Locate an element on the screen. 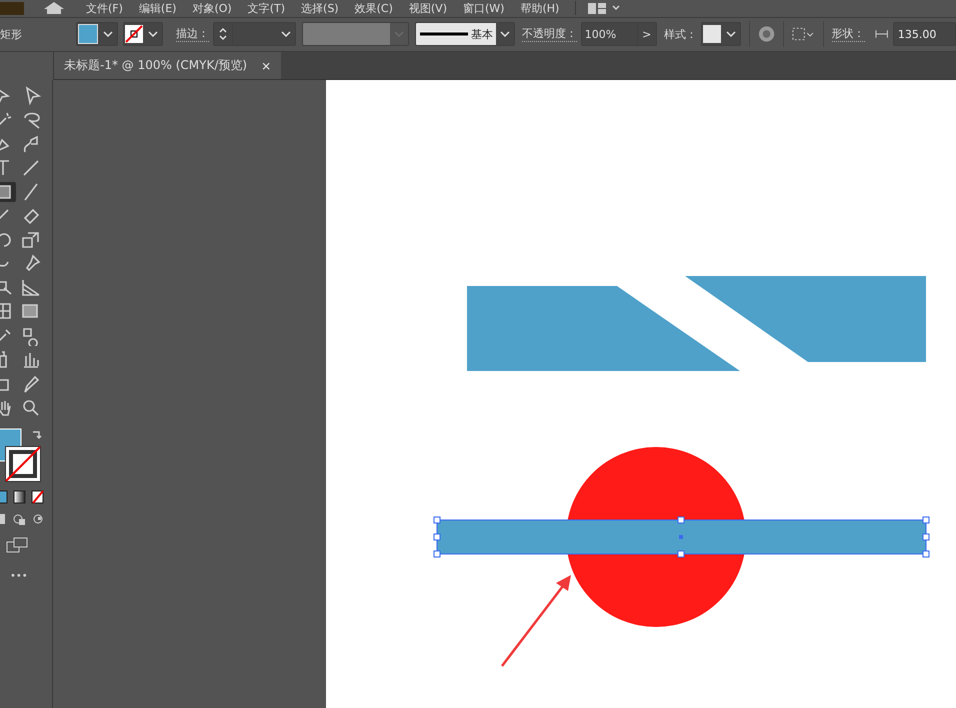 The width and height of the screenshot is (956, 708). home-icon is located at coordinates (54, 8).